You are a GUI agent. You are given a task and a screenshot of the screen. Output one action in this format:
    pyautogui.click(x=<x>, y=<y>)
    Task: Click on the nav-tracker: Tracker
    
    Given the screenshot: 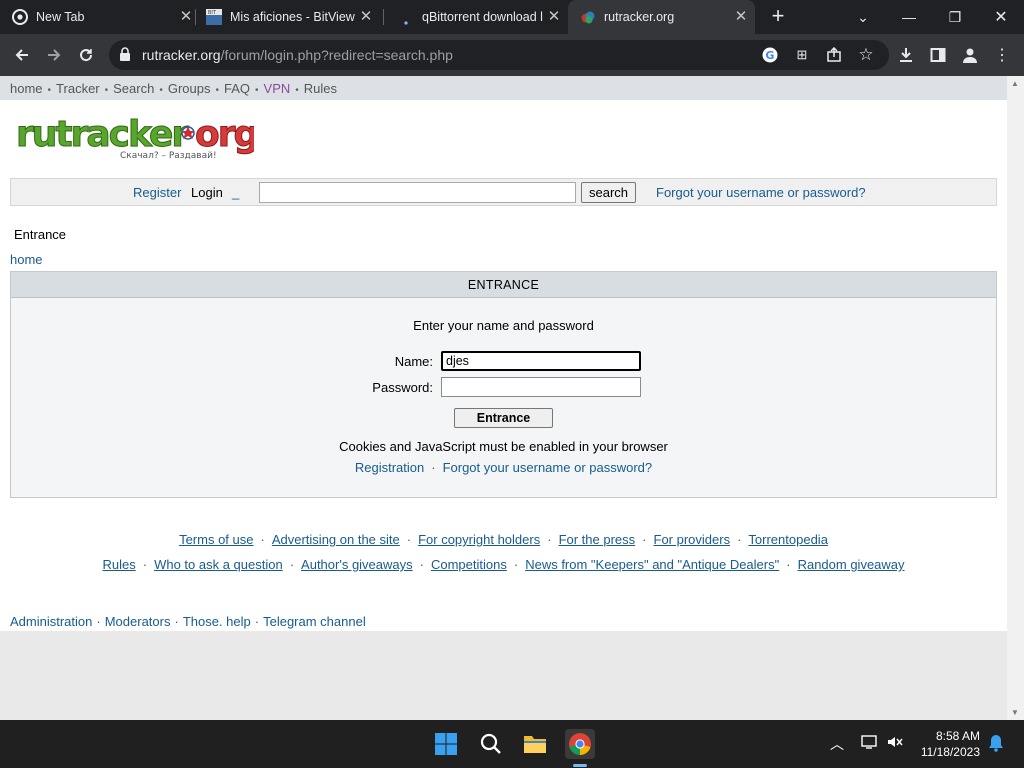 What is the action you would take?
    pyautogui.click(x=78, y=88)
    